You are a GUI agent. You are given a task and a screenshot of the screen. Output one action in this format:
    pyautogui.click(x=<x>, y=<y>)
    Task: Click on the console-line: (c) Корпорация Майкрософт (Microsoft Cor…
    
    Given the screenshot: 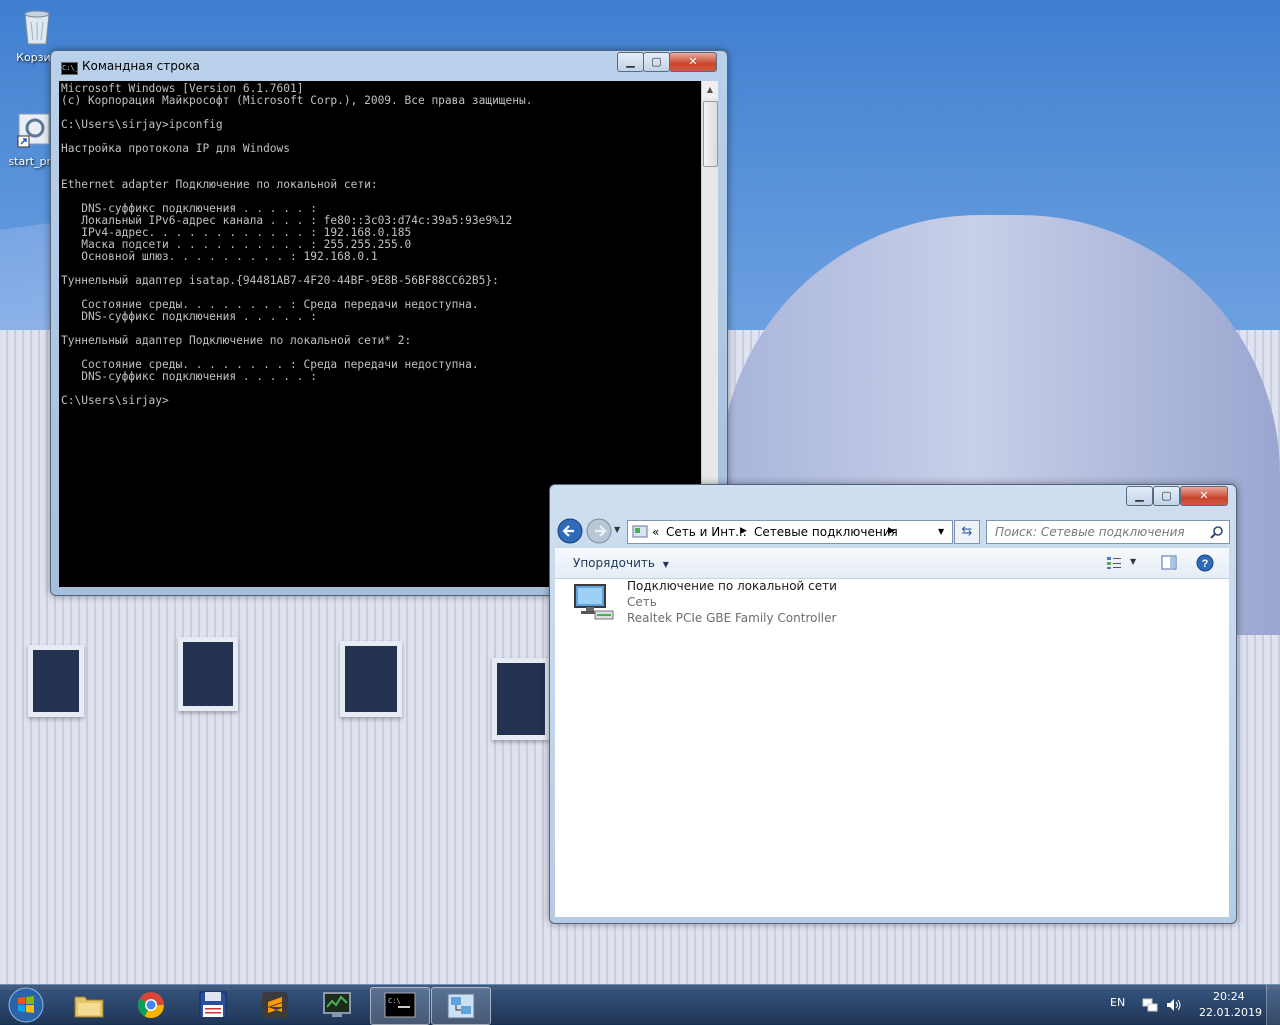 What is the action you would take?
    pyautogui.click(x=297, y=100)
    